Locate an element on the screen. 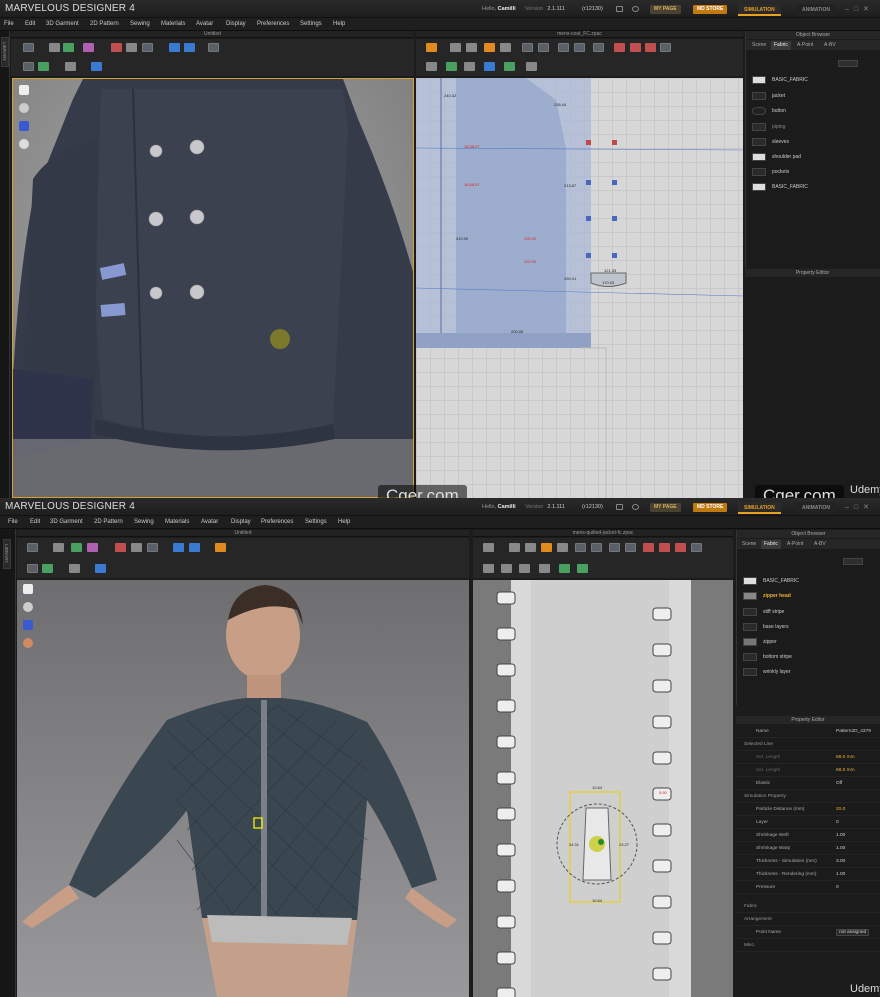 The image size is (880, 997). section-simulation-property: Simulation Property is located at coordinates (808, 796).